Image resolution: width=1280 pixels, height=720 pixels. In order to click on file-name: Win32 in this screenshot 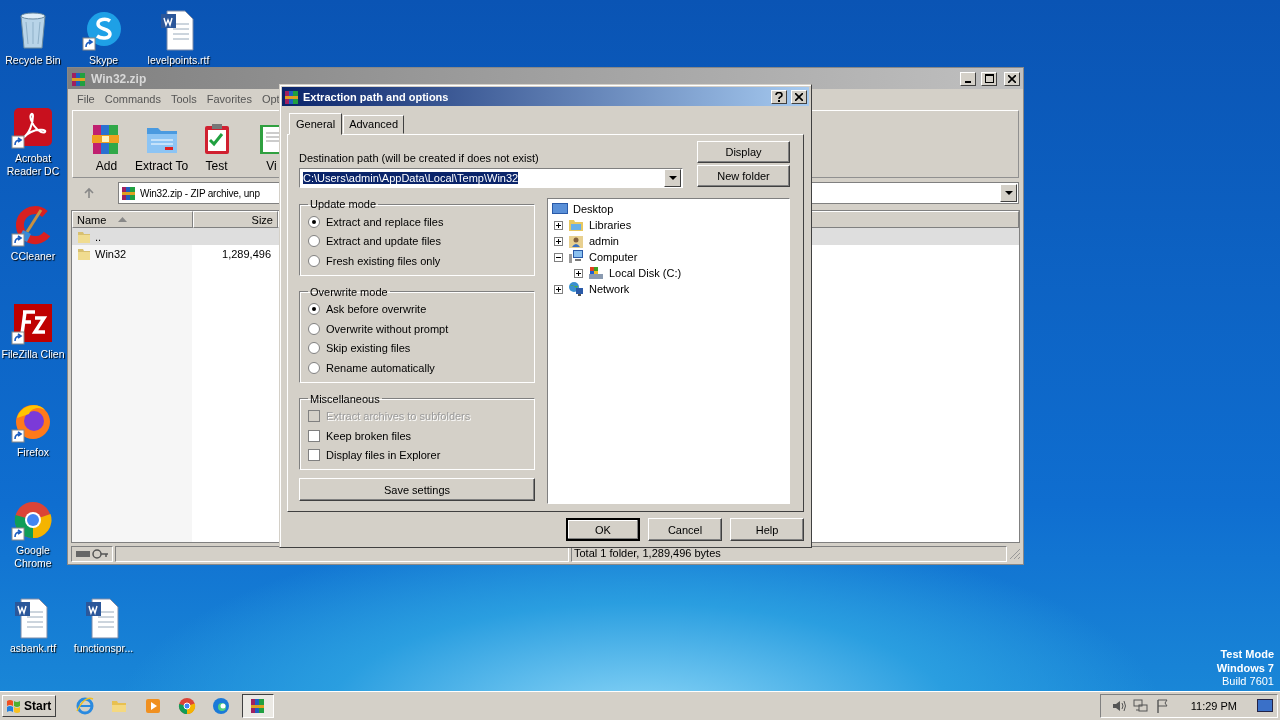, I will do `click(111, 253)`.